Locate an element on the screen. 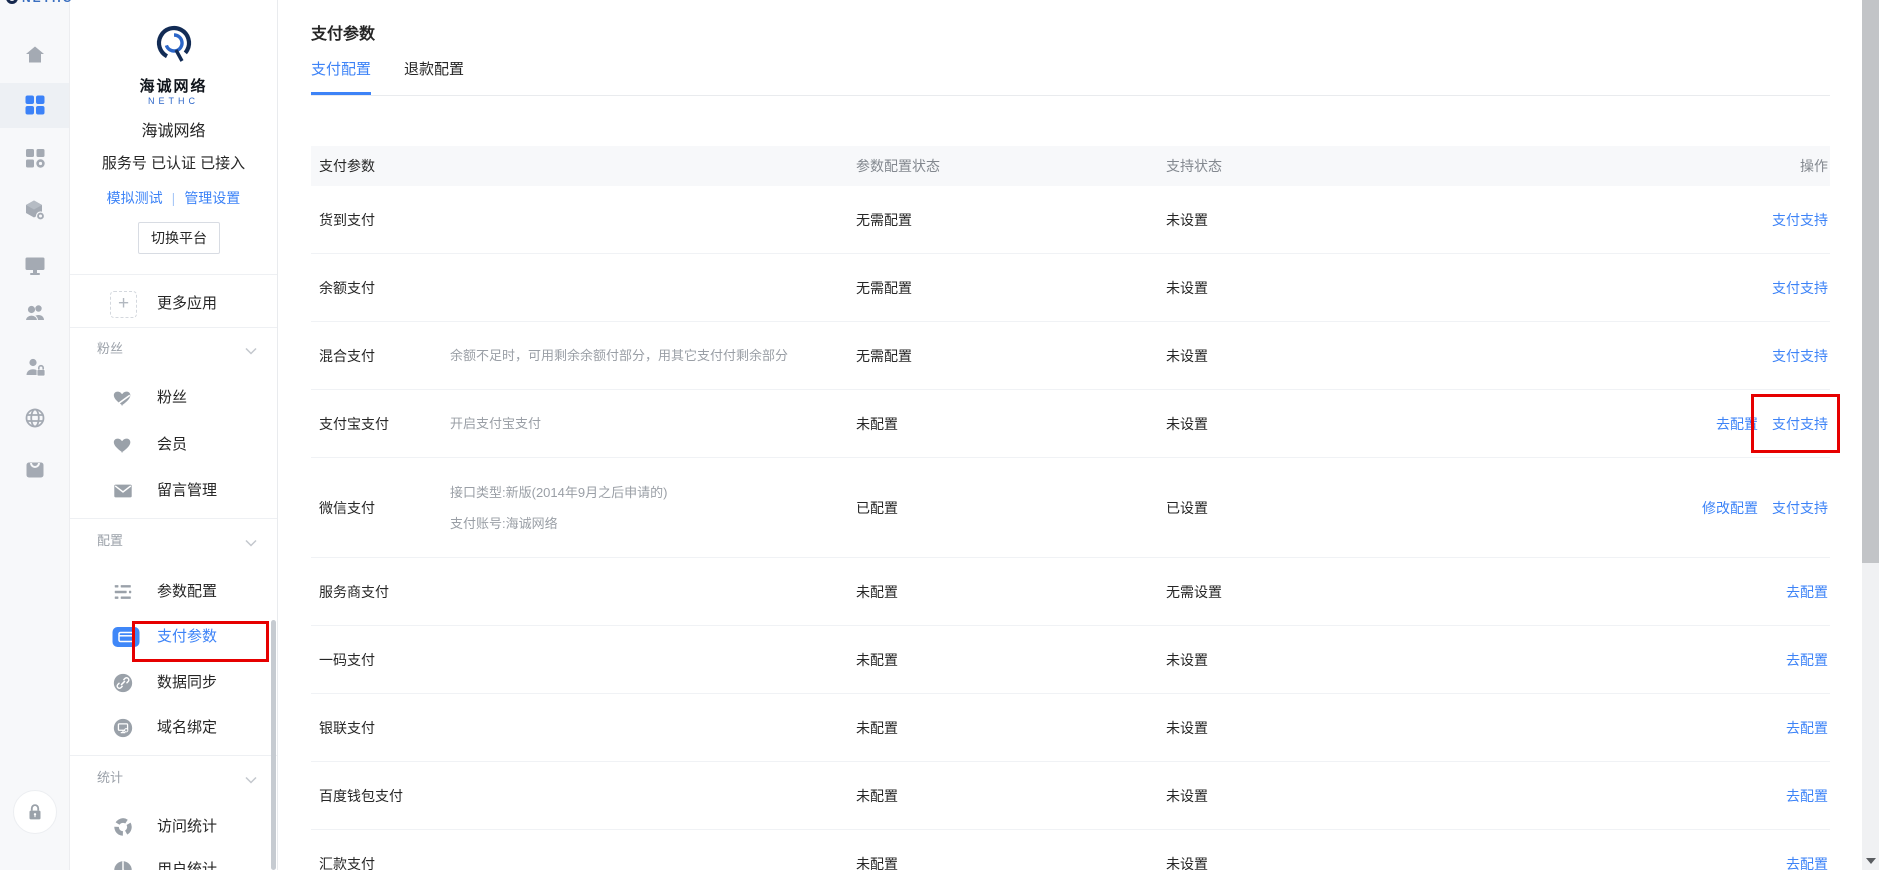 The image size is (1879, 870). table-row: 百度钱包支付 未配置 未设置 去配置 is located at coordinates (1070, 796).